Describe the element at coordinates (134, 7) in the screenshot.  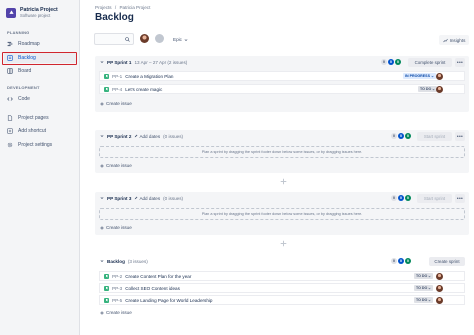
I see `breadcrumb-project: Patricia Project` at that location.